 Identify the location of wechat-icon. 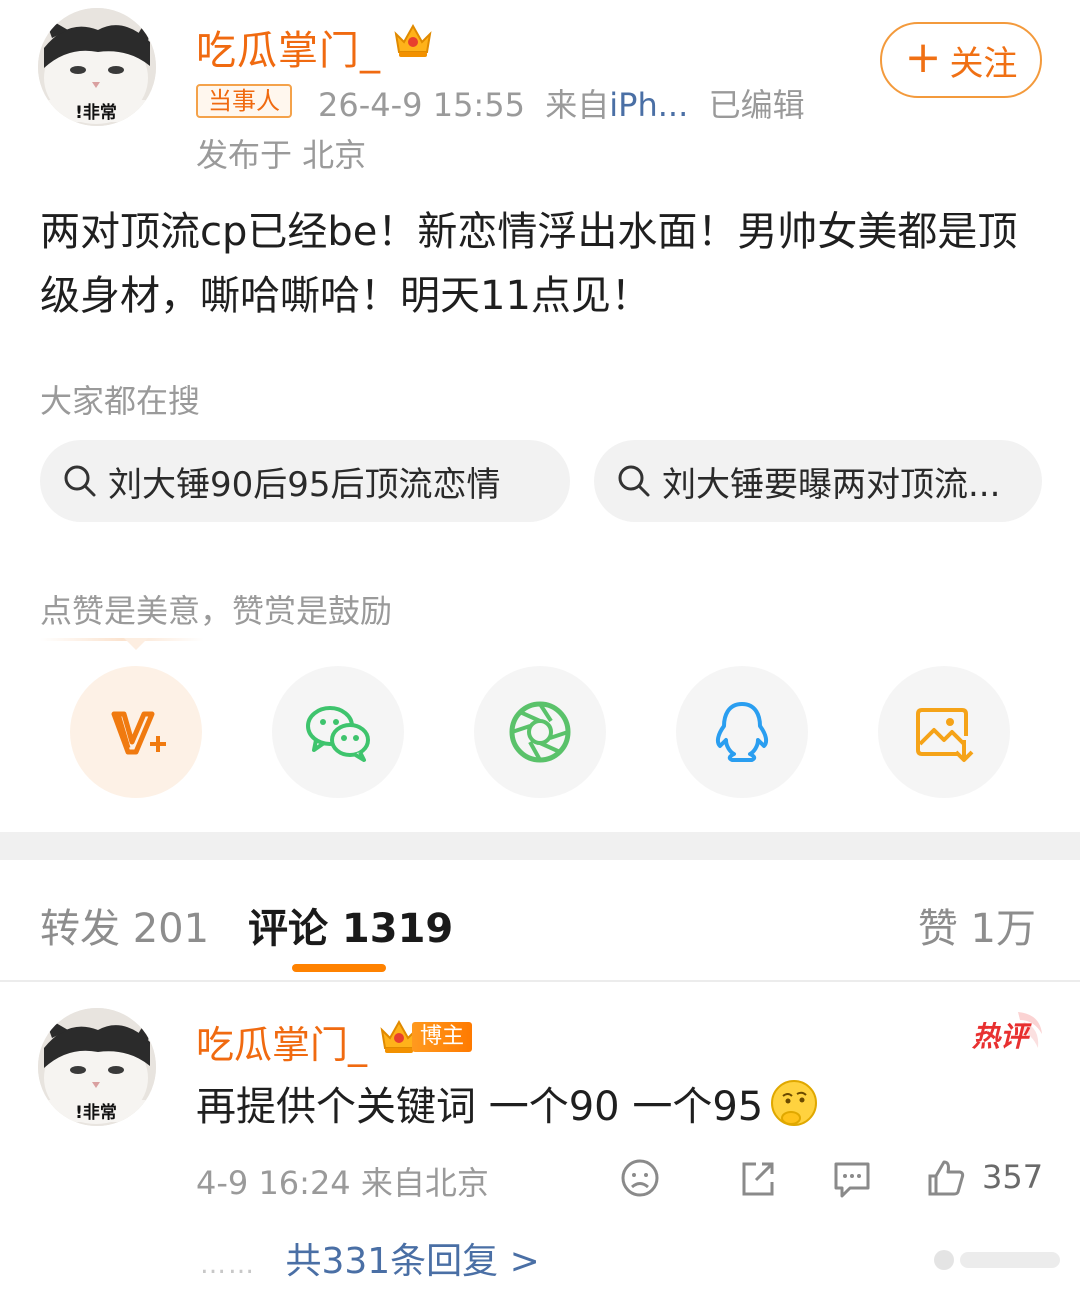
(338, 734).